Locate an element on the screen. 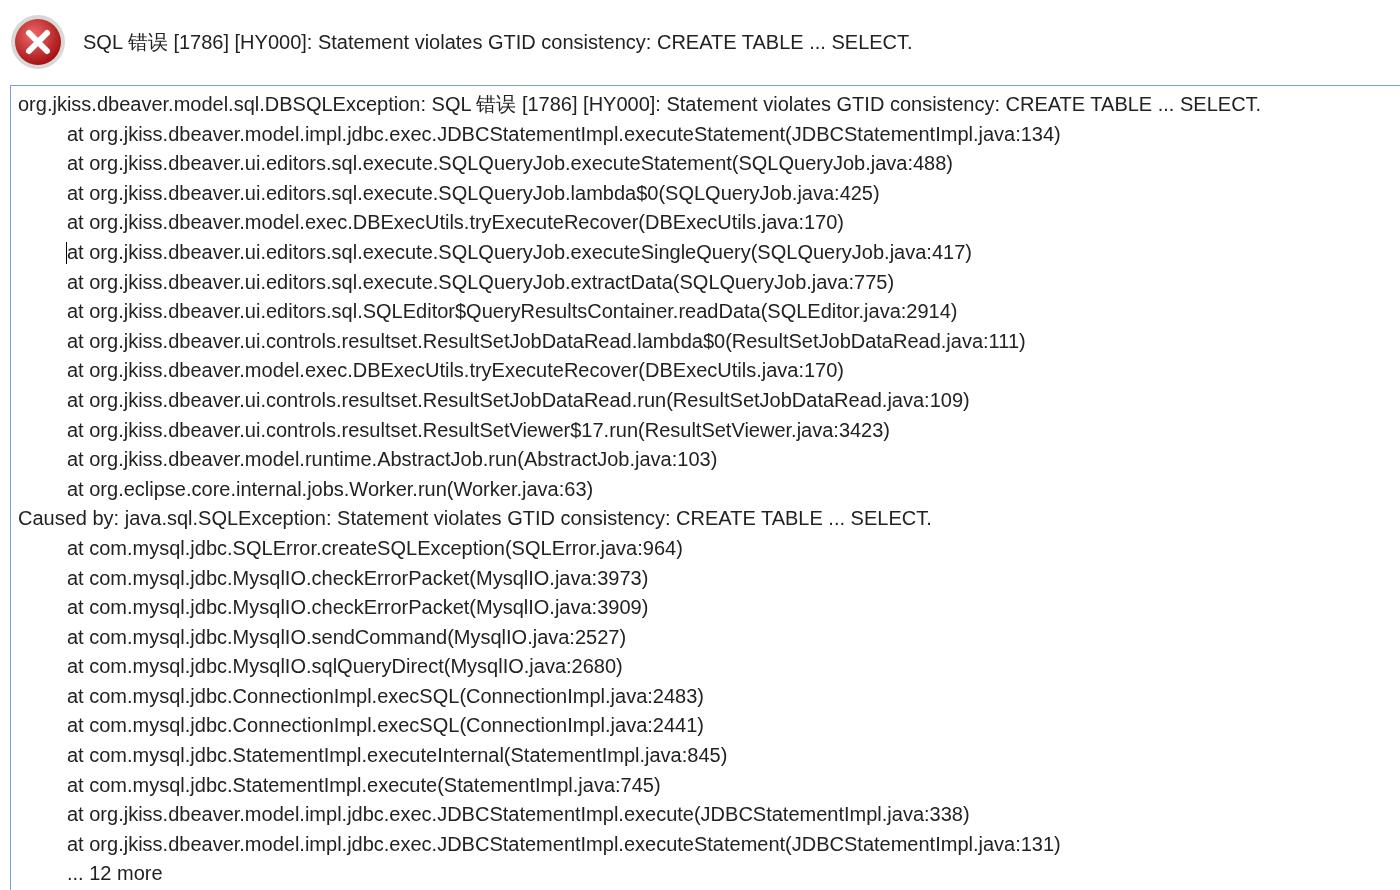 The width and height of the screenshot is (1400, 890). stack-trace-line: at org.jkiss.dbeaver.model.impl.jdbc.exec.JDBCStatementImpl.execute(JDBCStatementImpl.java:338) is located at coordinates (518, 814).